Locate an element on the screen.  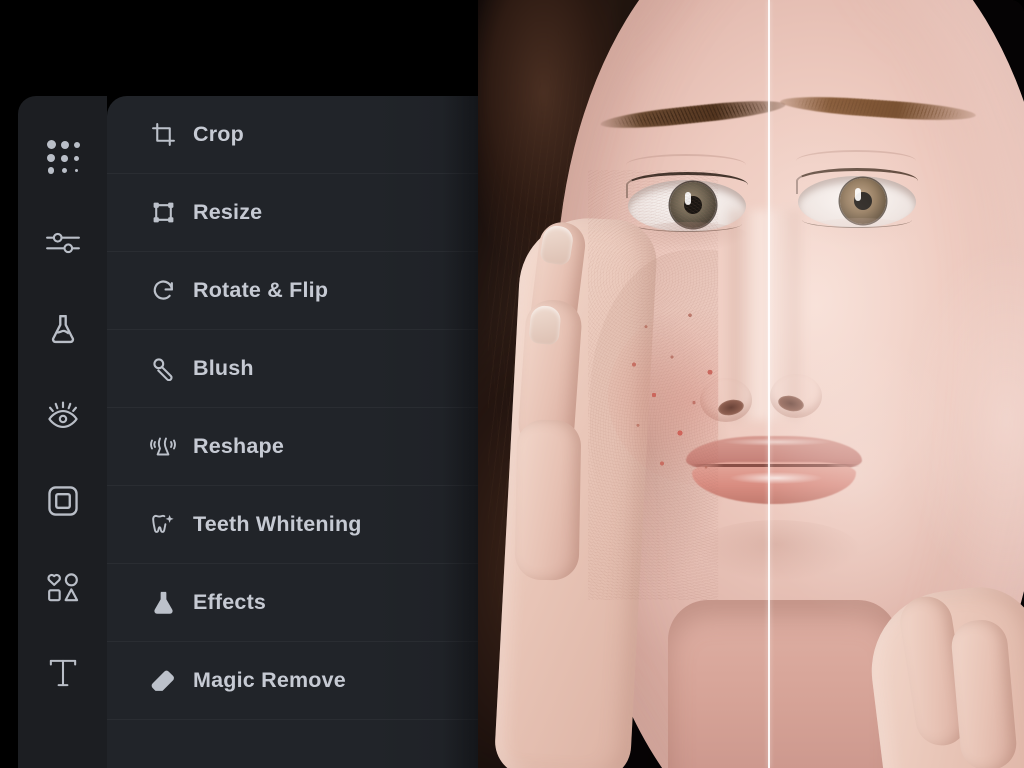
text-icon is located at coordinates (63, 673).